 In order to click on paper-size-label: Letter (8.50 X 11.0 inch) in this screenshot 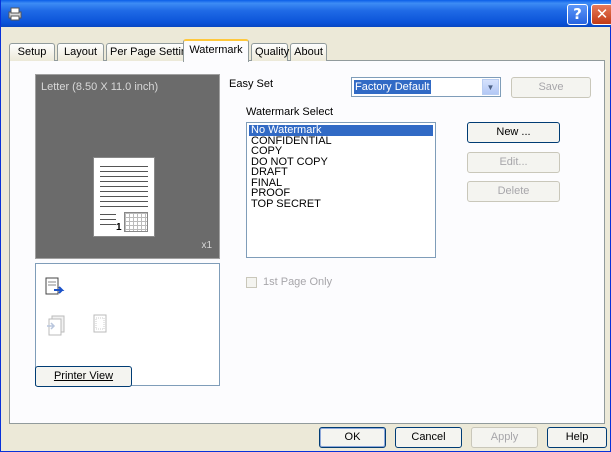, I will do `click(100, 87)`.